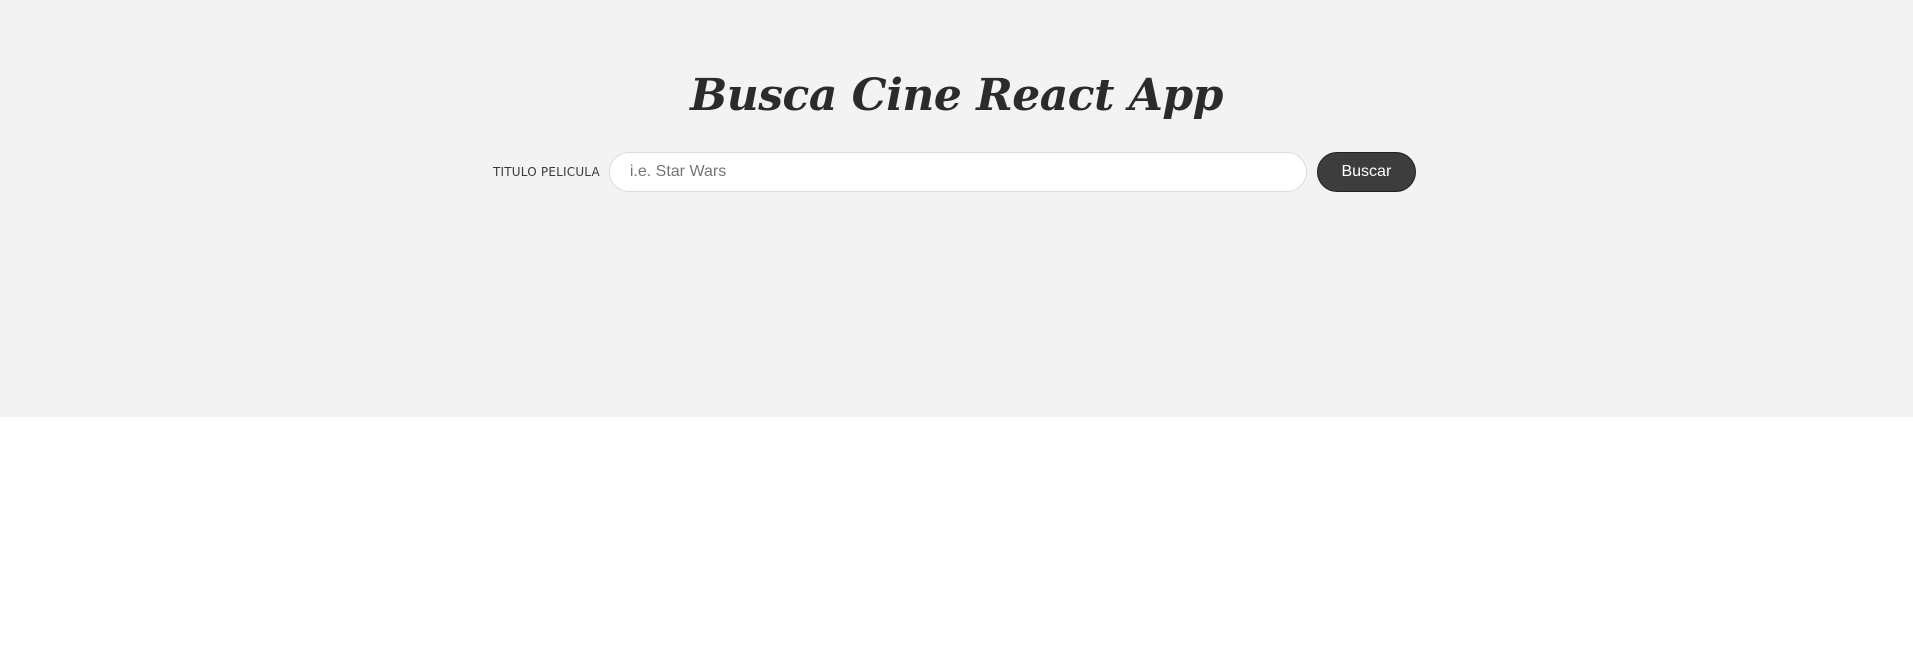 The width and height of the screenshot is (1913, 666). Describe the element at coordinates (956, 95) in the screenshot. I see `page-title: Busca Cine React App` at that location.